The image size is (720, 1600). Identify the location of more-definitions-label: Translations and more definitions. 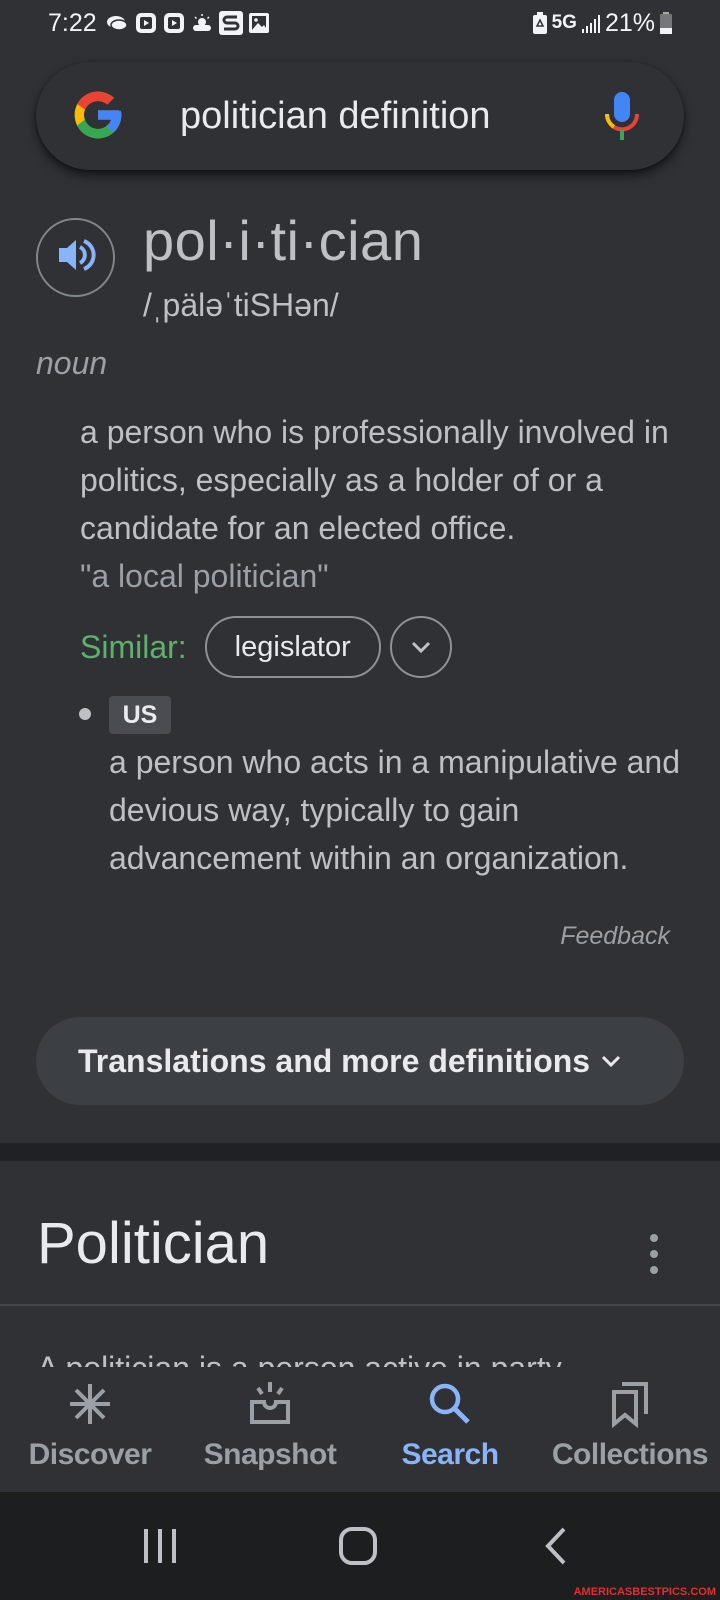
(334, 1060).